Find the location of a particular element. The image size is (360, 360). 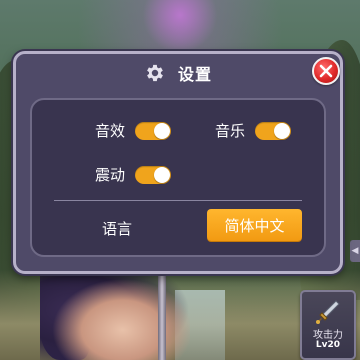

dialog-header: 设置 is located at coordinates (178, 73).